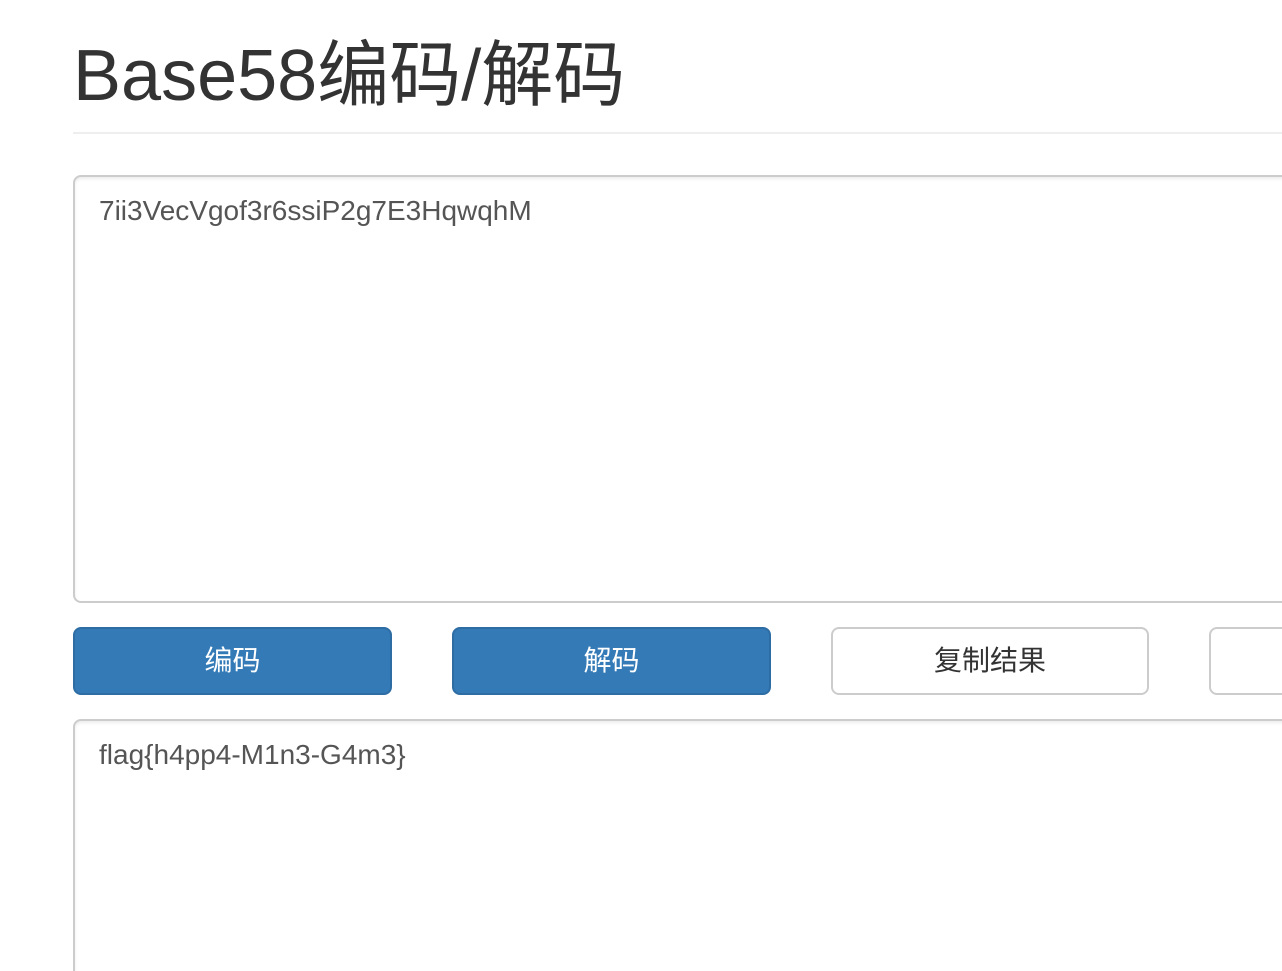  What do you see at coordinates (232, 661) in the screenshot?
I see `encode-button: 编码` at bounding box center [232, 661].